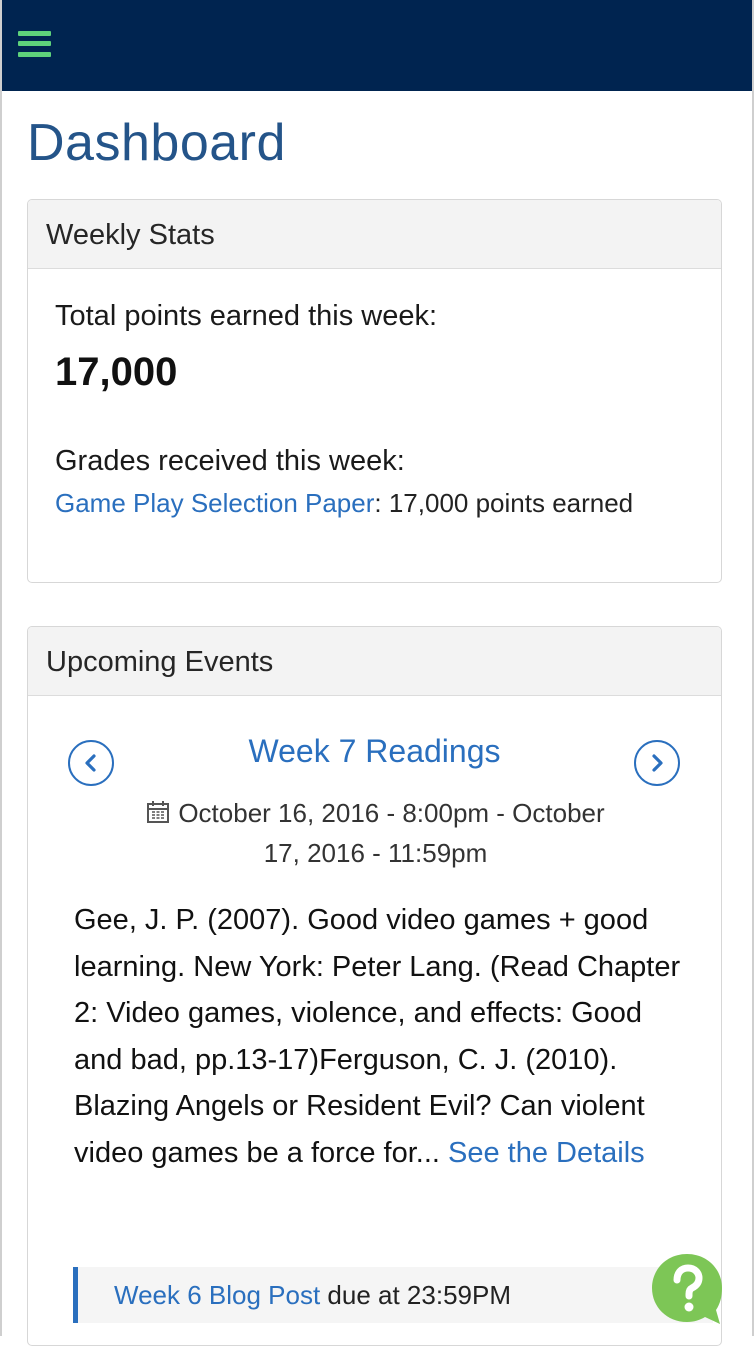  I want to click on see-details-link: See the Details, so click(546, 1153).